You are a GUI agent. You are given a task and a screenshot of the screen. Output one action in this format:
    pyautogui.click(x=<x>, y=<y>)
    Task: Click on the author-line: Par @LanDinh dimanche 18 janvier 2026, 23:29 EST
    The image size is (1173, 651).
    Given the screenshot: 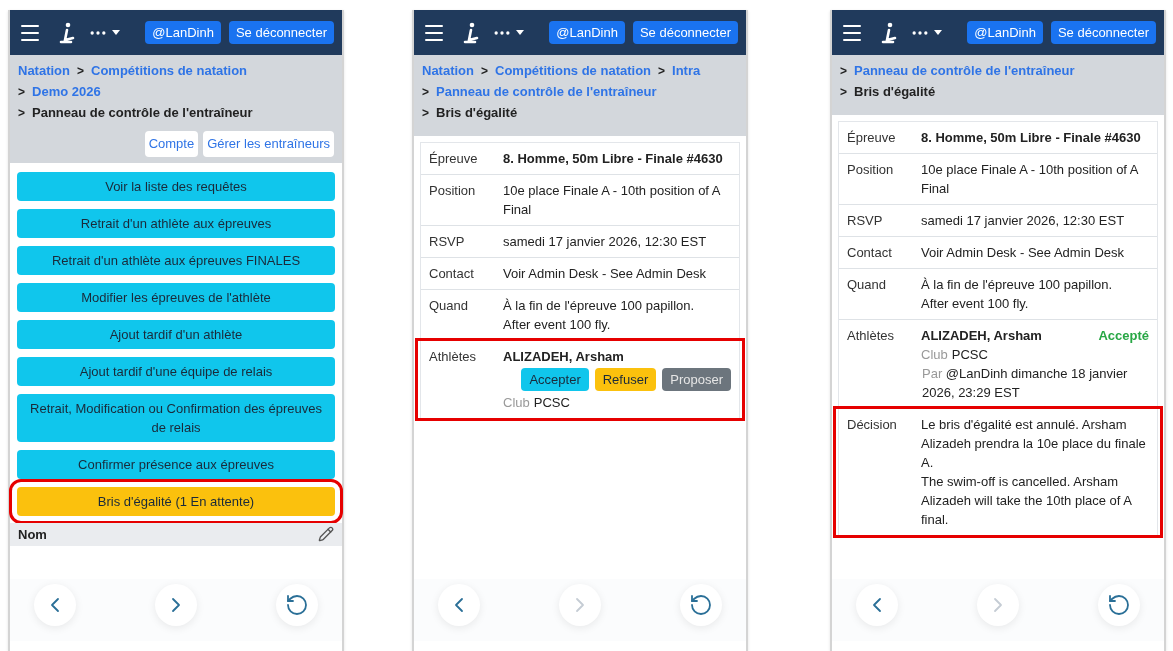 What is the action you would take?
    pyautogui.click(x=1025, y=383)
    